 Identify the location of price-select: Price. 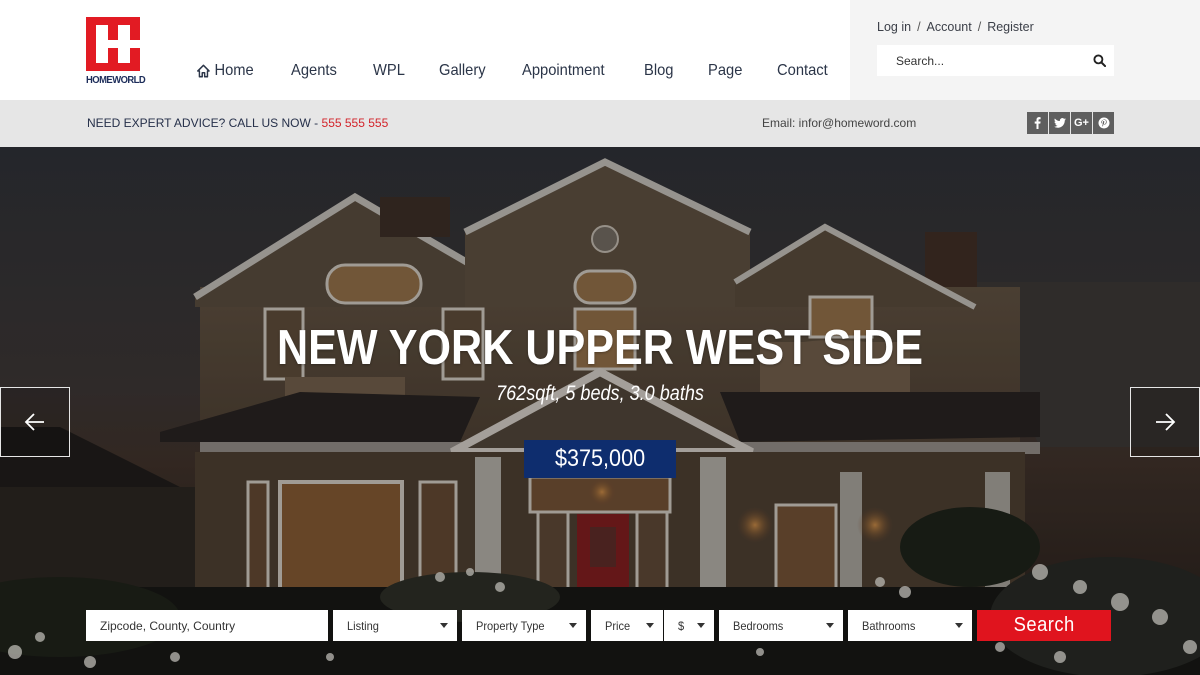
(627, 625).